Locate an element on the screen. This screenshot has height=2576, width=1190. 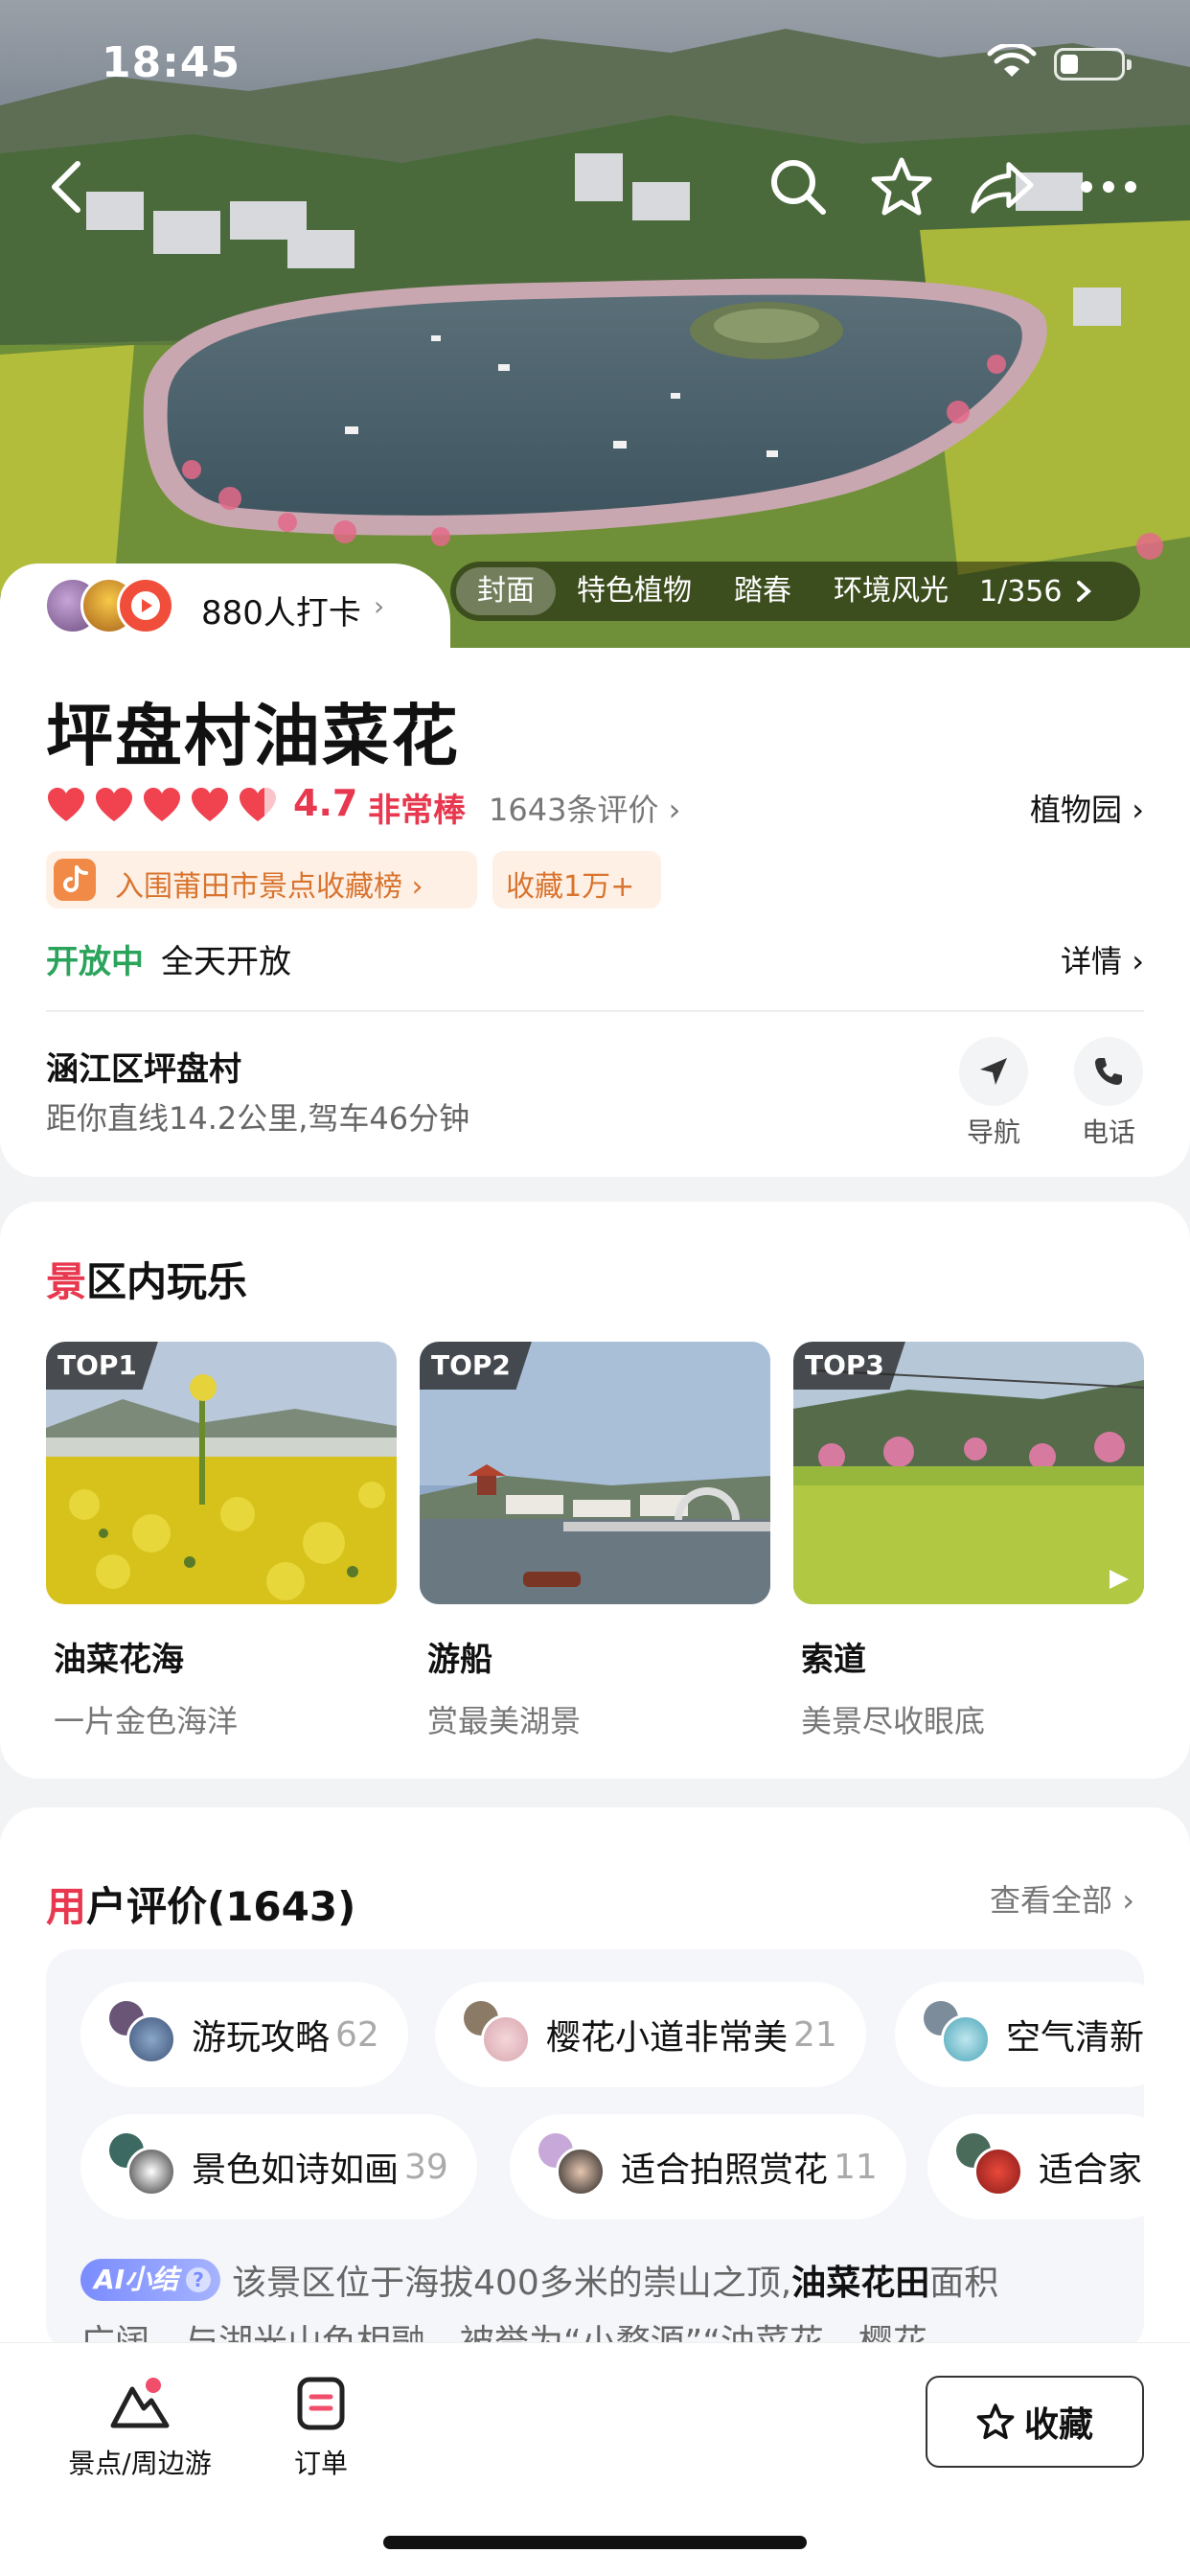
ranking-badge-text: 入围莆田市景点收藏榜 is located at coordinates (258, 887).